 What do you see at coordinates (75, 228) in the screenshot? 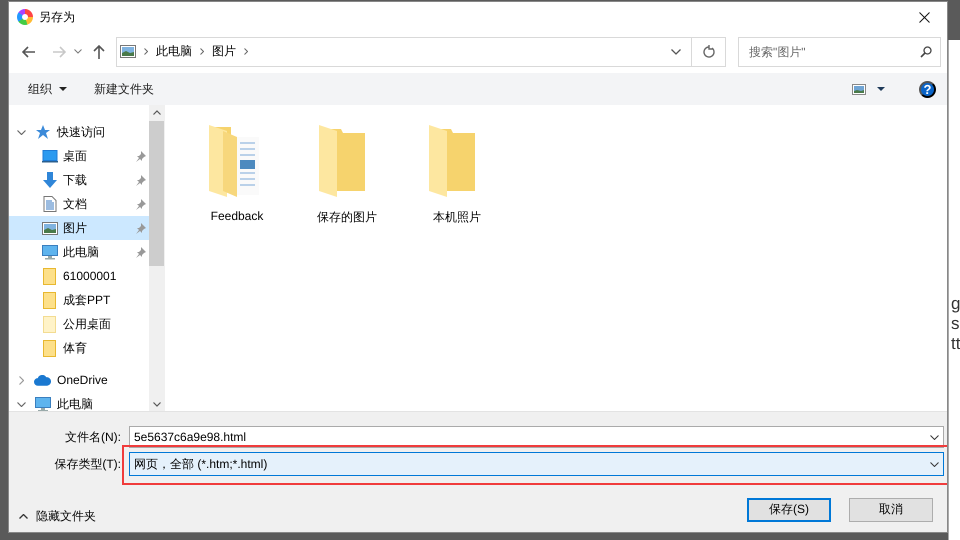
I see `tree-item-label: 图片` at bounding box center [75, 228].